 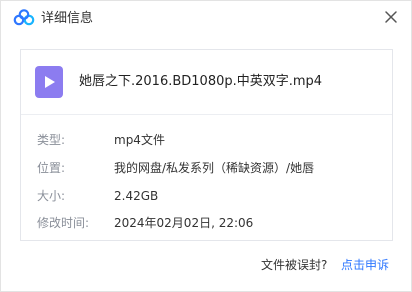 I want to click on baidu-netdisk-cloud-icon, so click(x=24, y=18).